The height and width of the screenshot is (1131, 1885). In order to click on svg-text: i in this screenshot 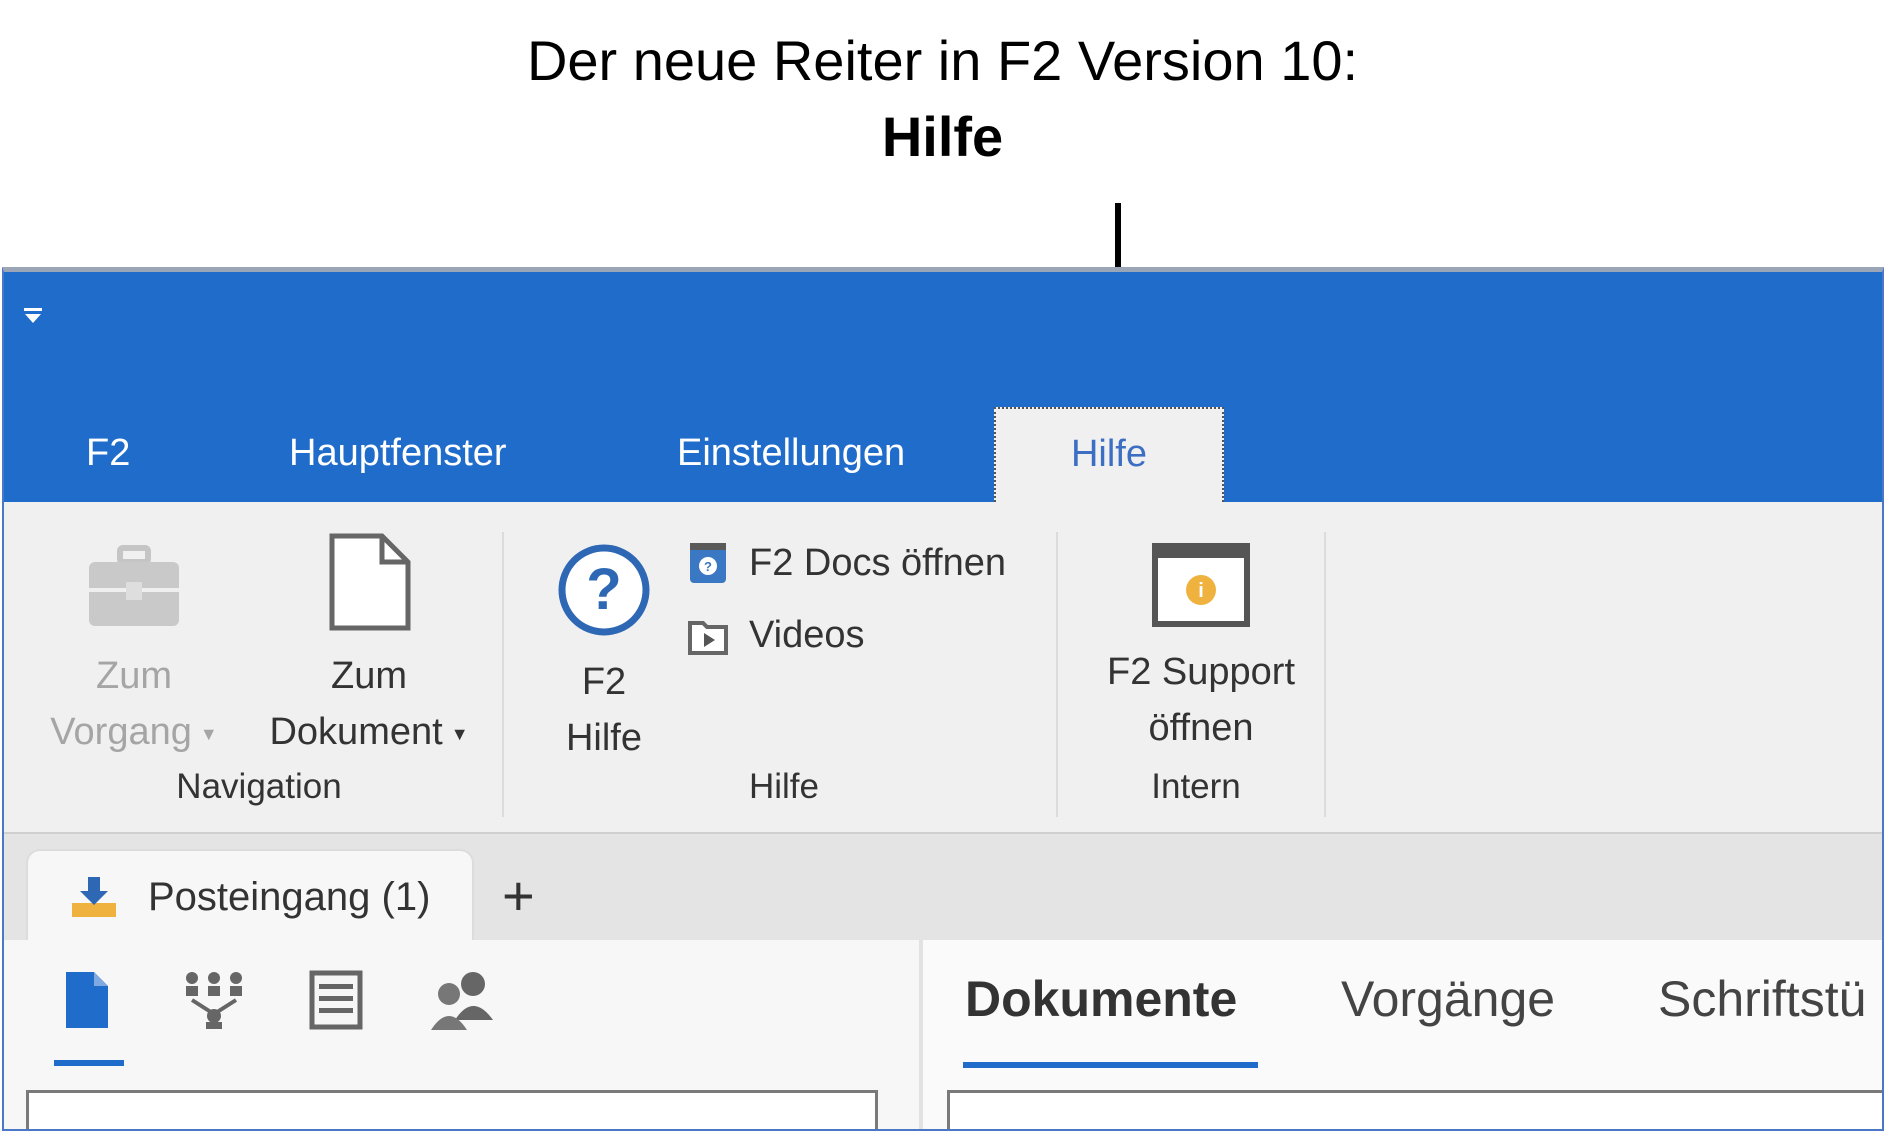, I will do `click(1201, 591)`.